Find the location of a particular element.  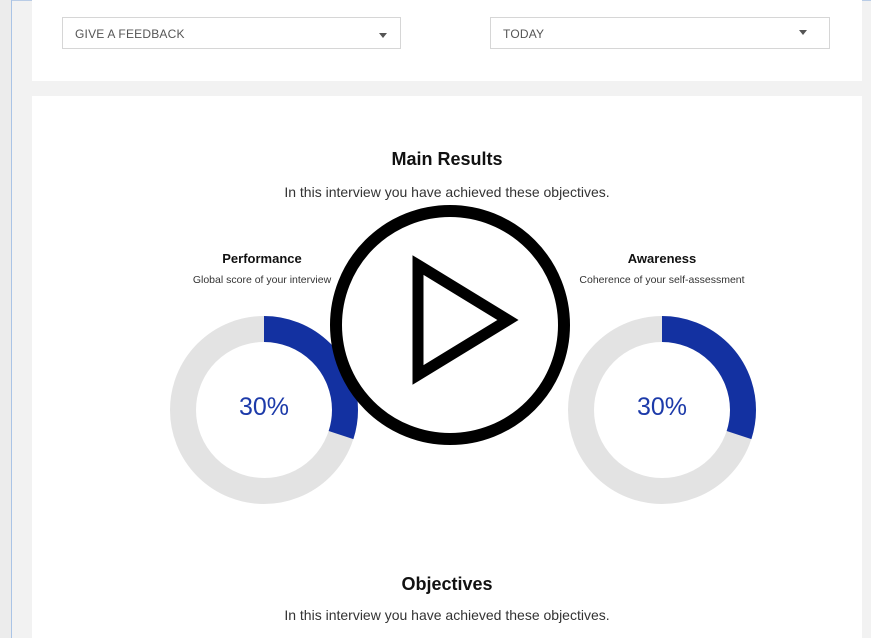

feedback-select-value: GIVE A FEEDBACK is located at coordinates (130, 34).